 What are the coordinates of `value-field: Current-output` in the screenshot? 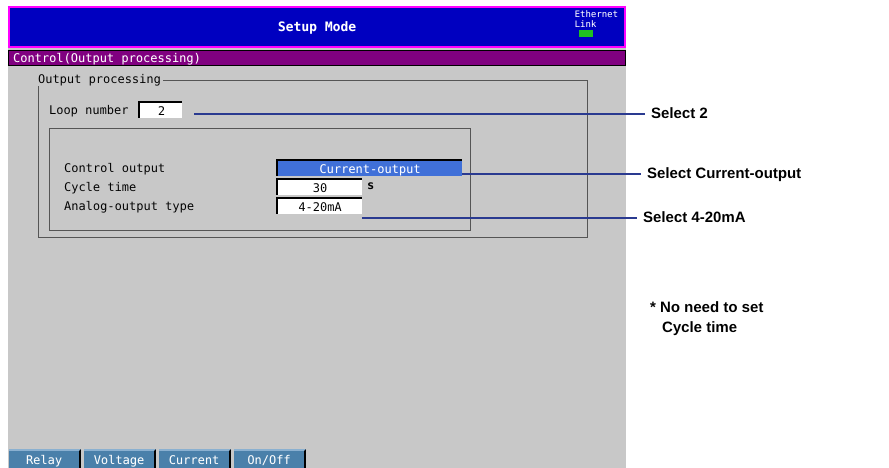 It's located at (369, 167).